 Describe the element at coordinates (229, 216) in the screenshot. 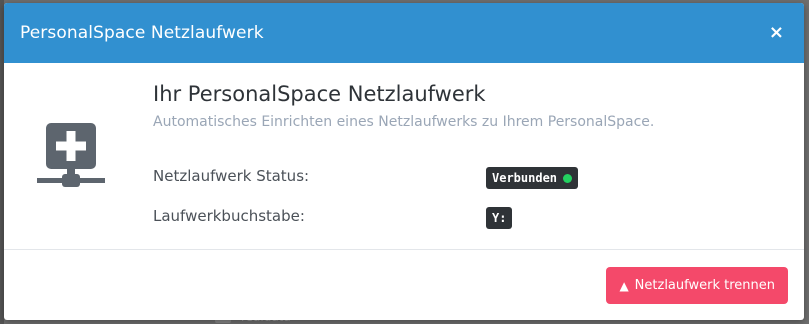

I see `drive-letter-label: Laufwerkbuchstabe:` at that location.